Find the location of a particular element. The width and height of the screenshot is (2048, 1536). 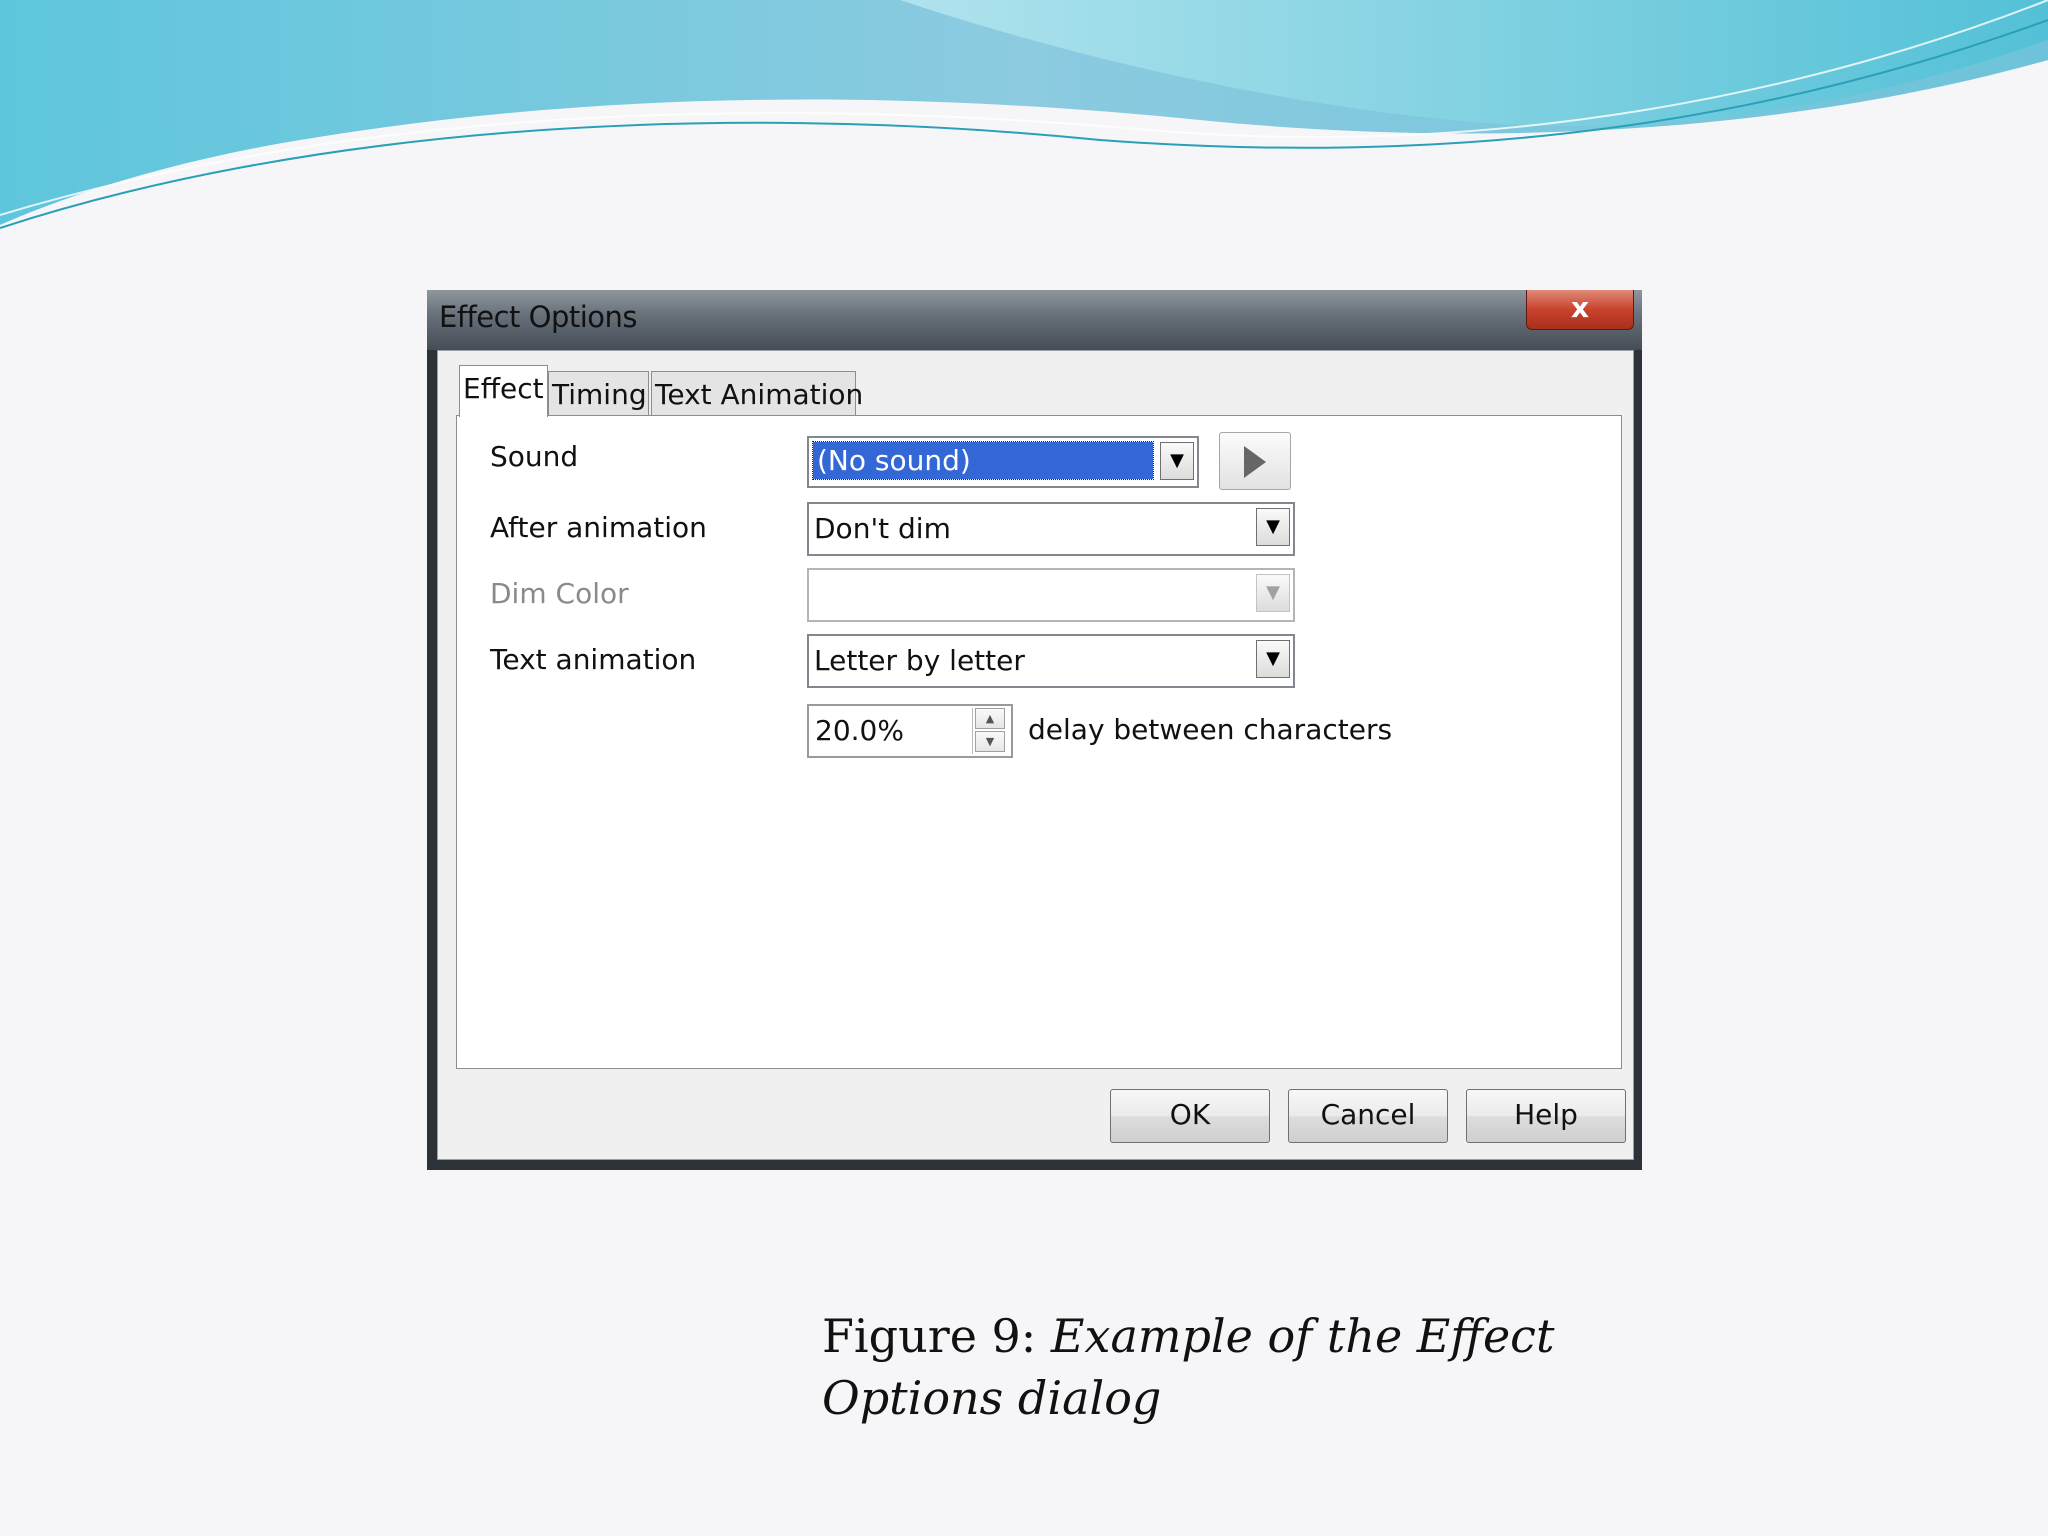

close-icon: x is located at coordinates (1580, 307).